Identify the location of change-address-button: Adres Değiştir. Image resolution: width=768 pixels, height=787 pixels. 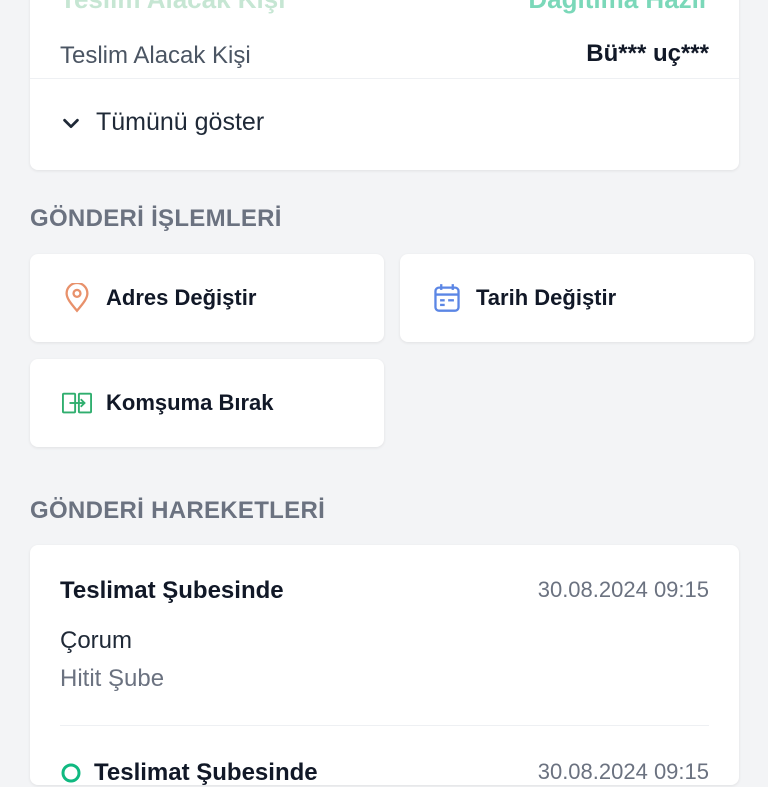
(207, 298).